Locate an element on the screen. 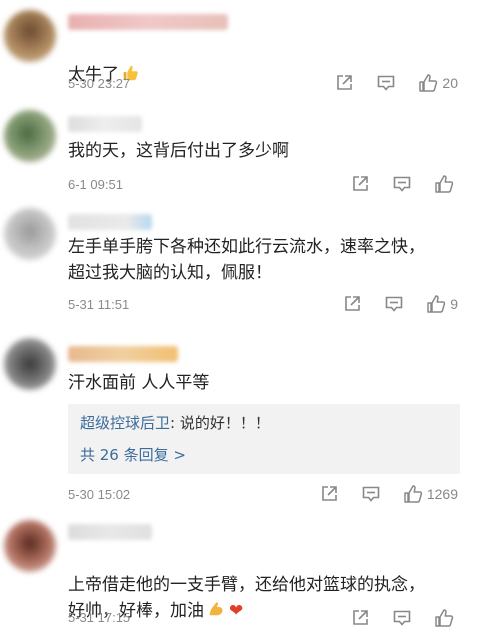  like-button: 20 is located at coordinates (438, 83).